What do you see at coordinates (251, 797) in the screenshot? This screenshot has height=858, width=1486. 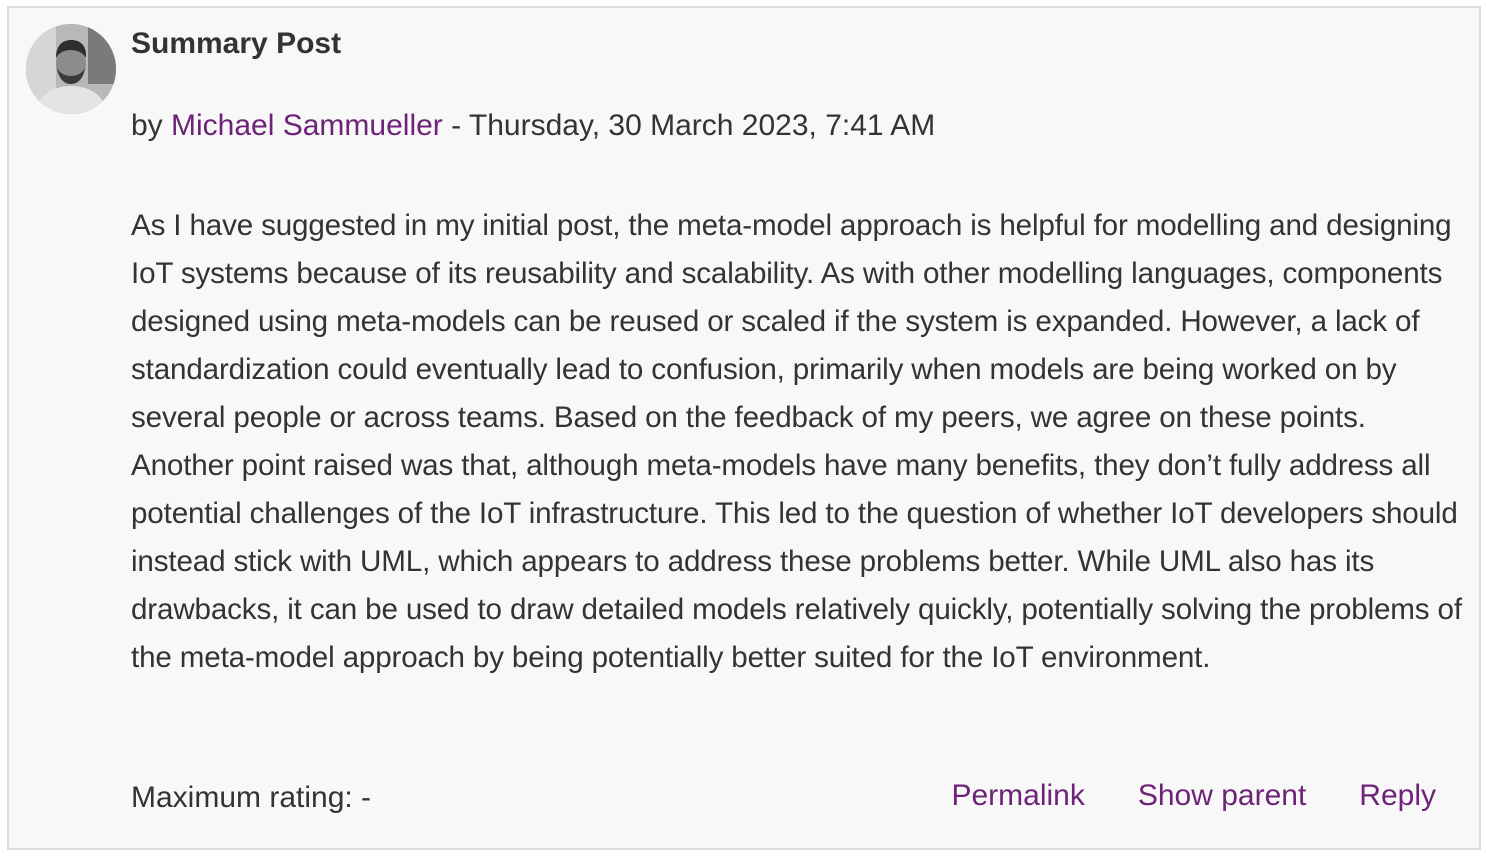 I see `rating-label: Maximum rating: -` at bounding box center [251, 797].